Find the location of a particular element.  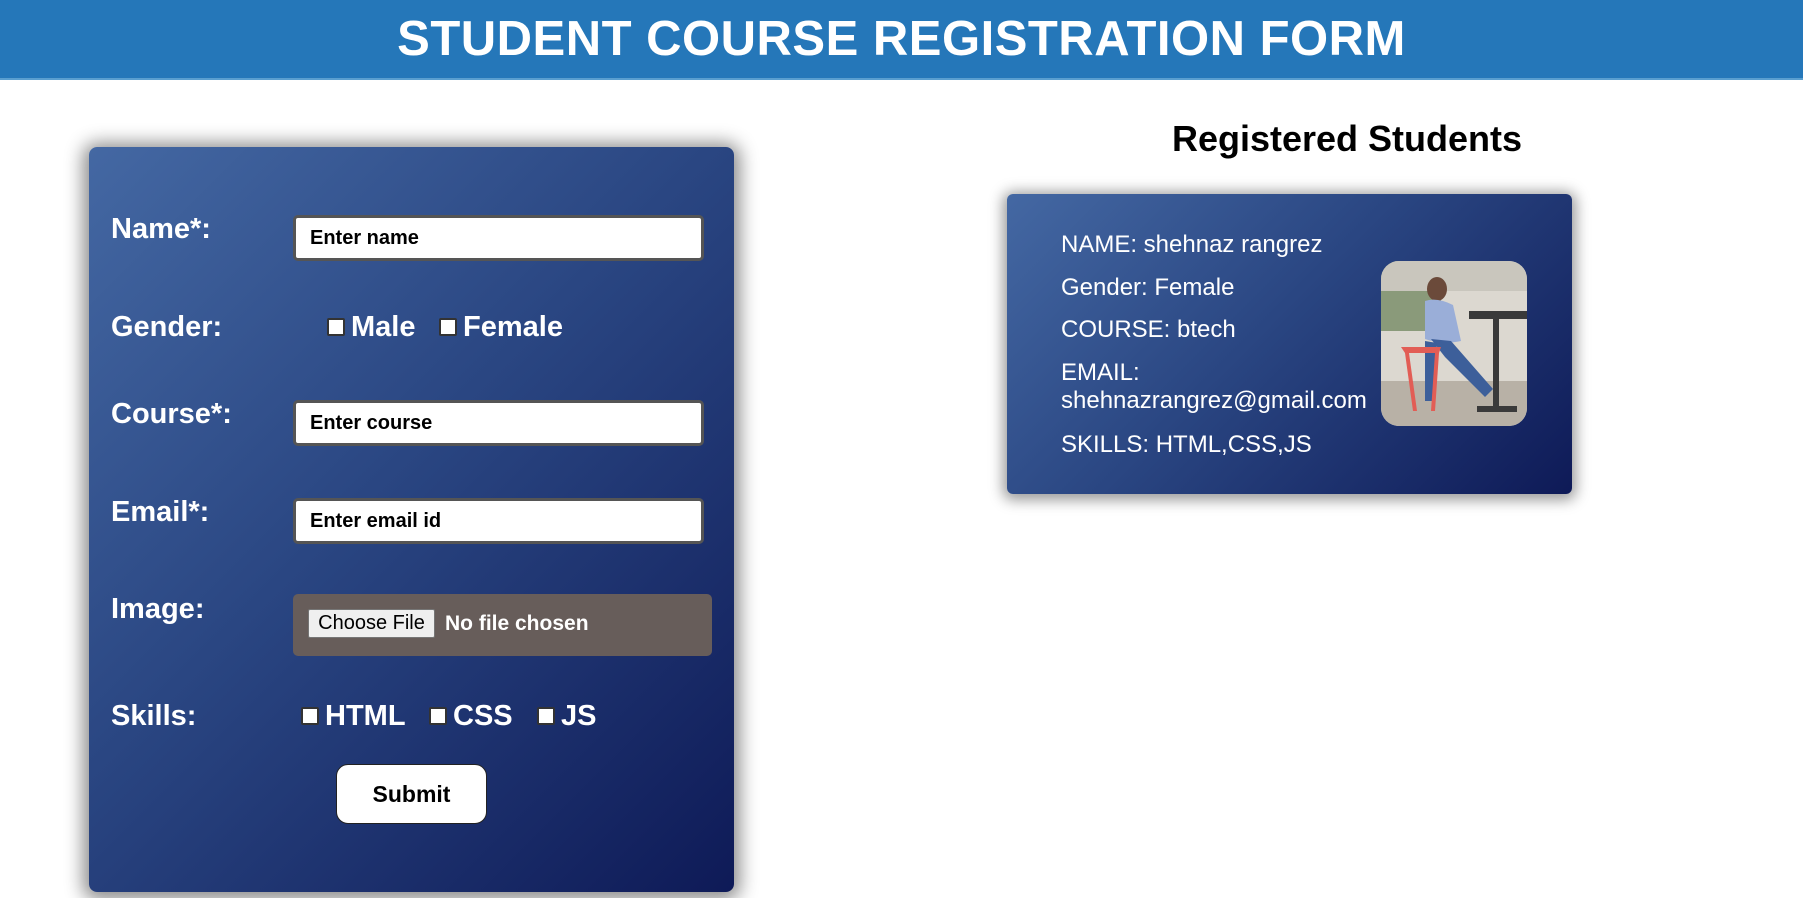

student-course: COURSE: btech is located at coordinates (1148, 329).